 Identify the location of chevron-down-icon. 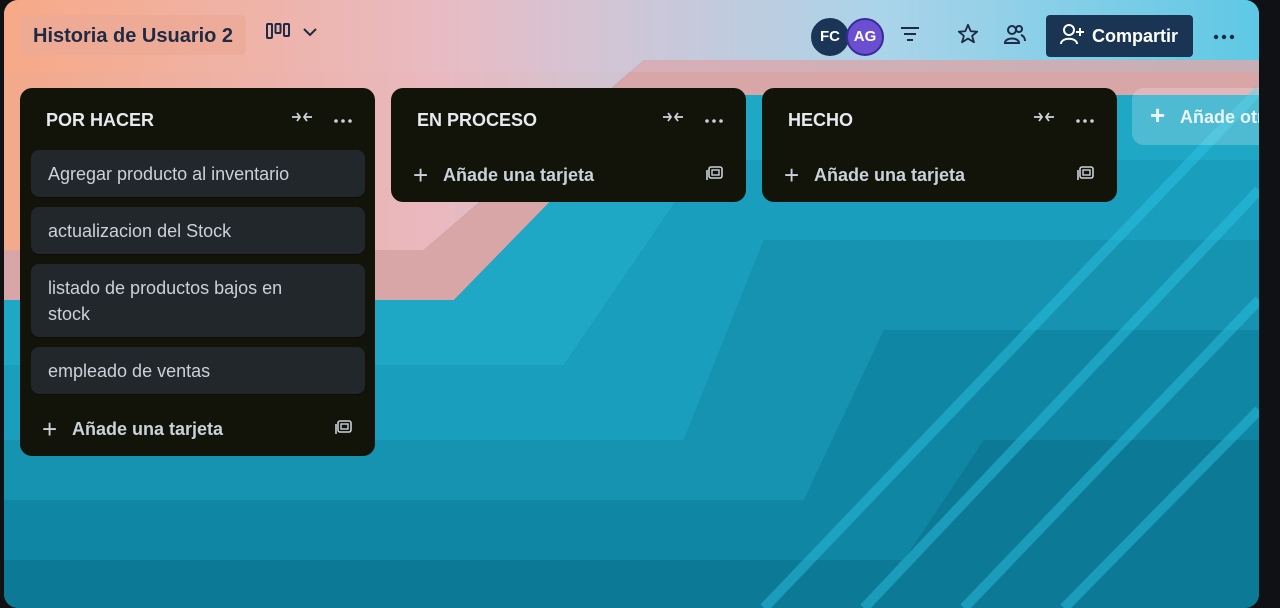
(310, 34).